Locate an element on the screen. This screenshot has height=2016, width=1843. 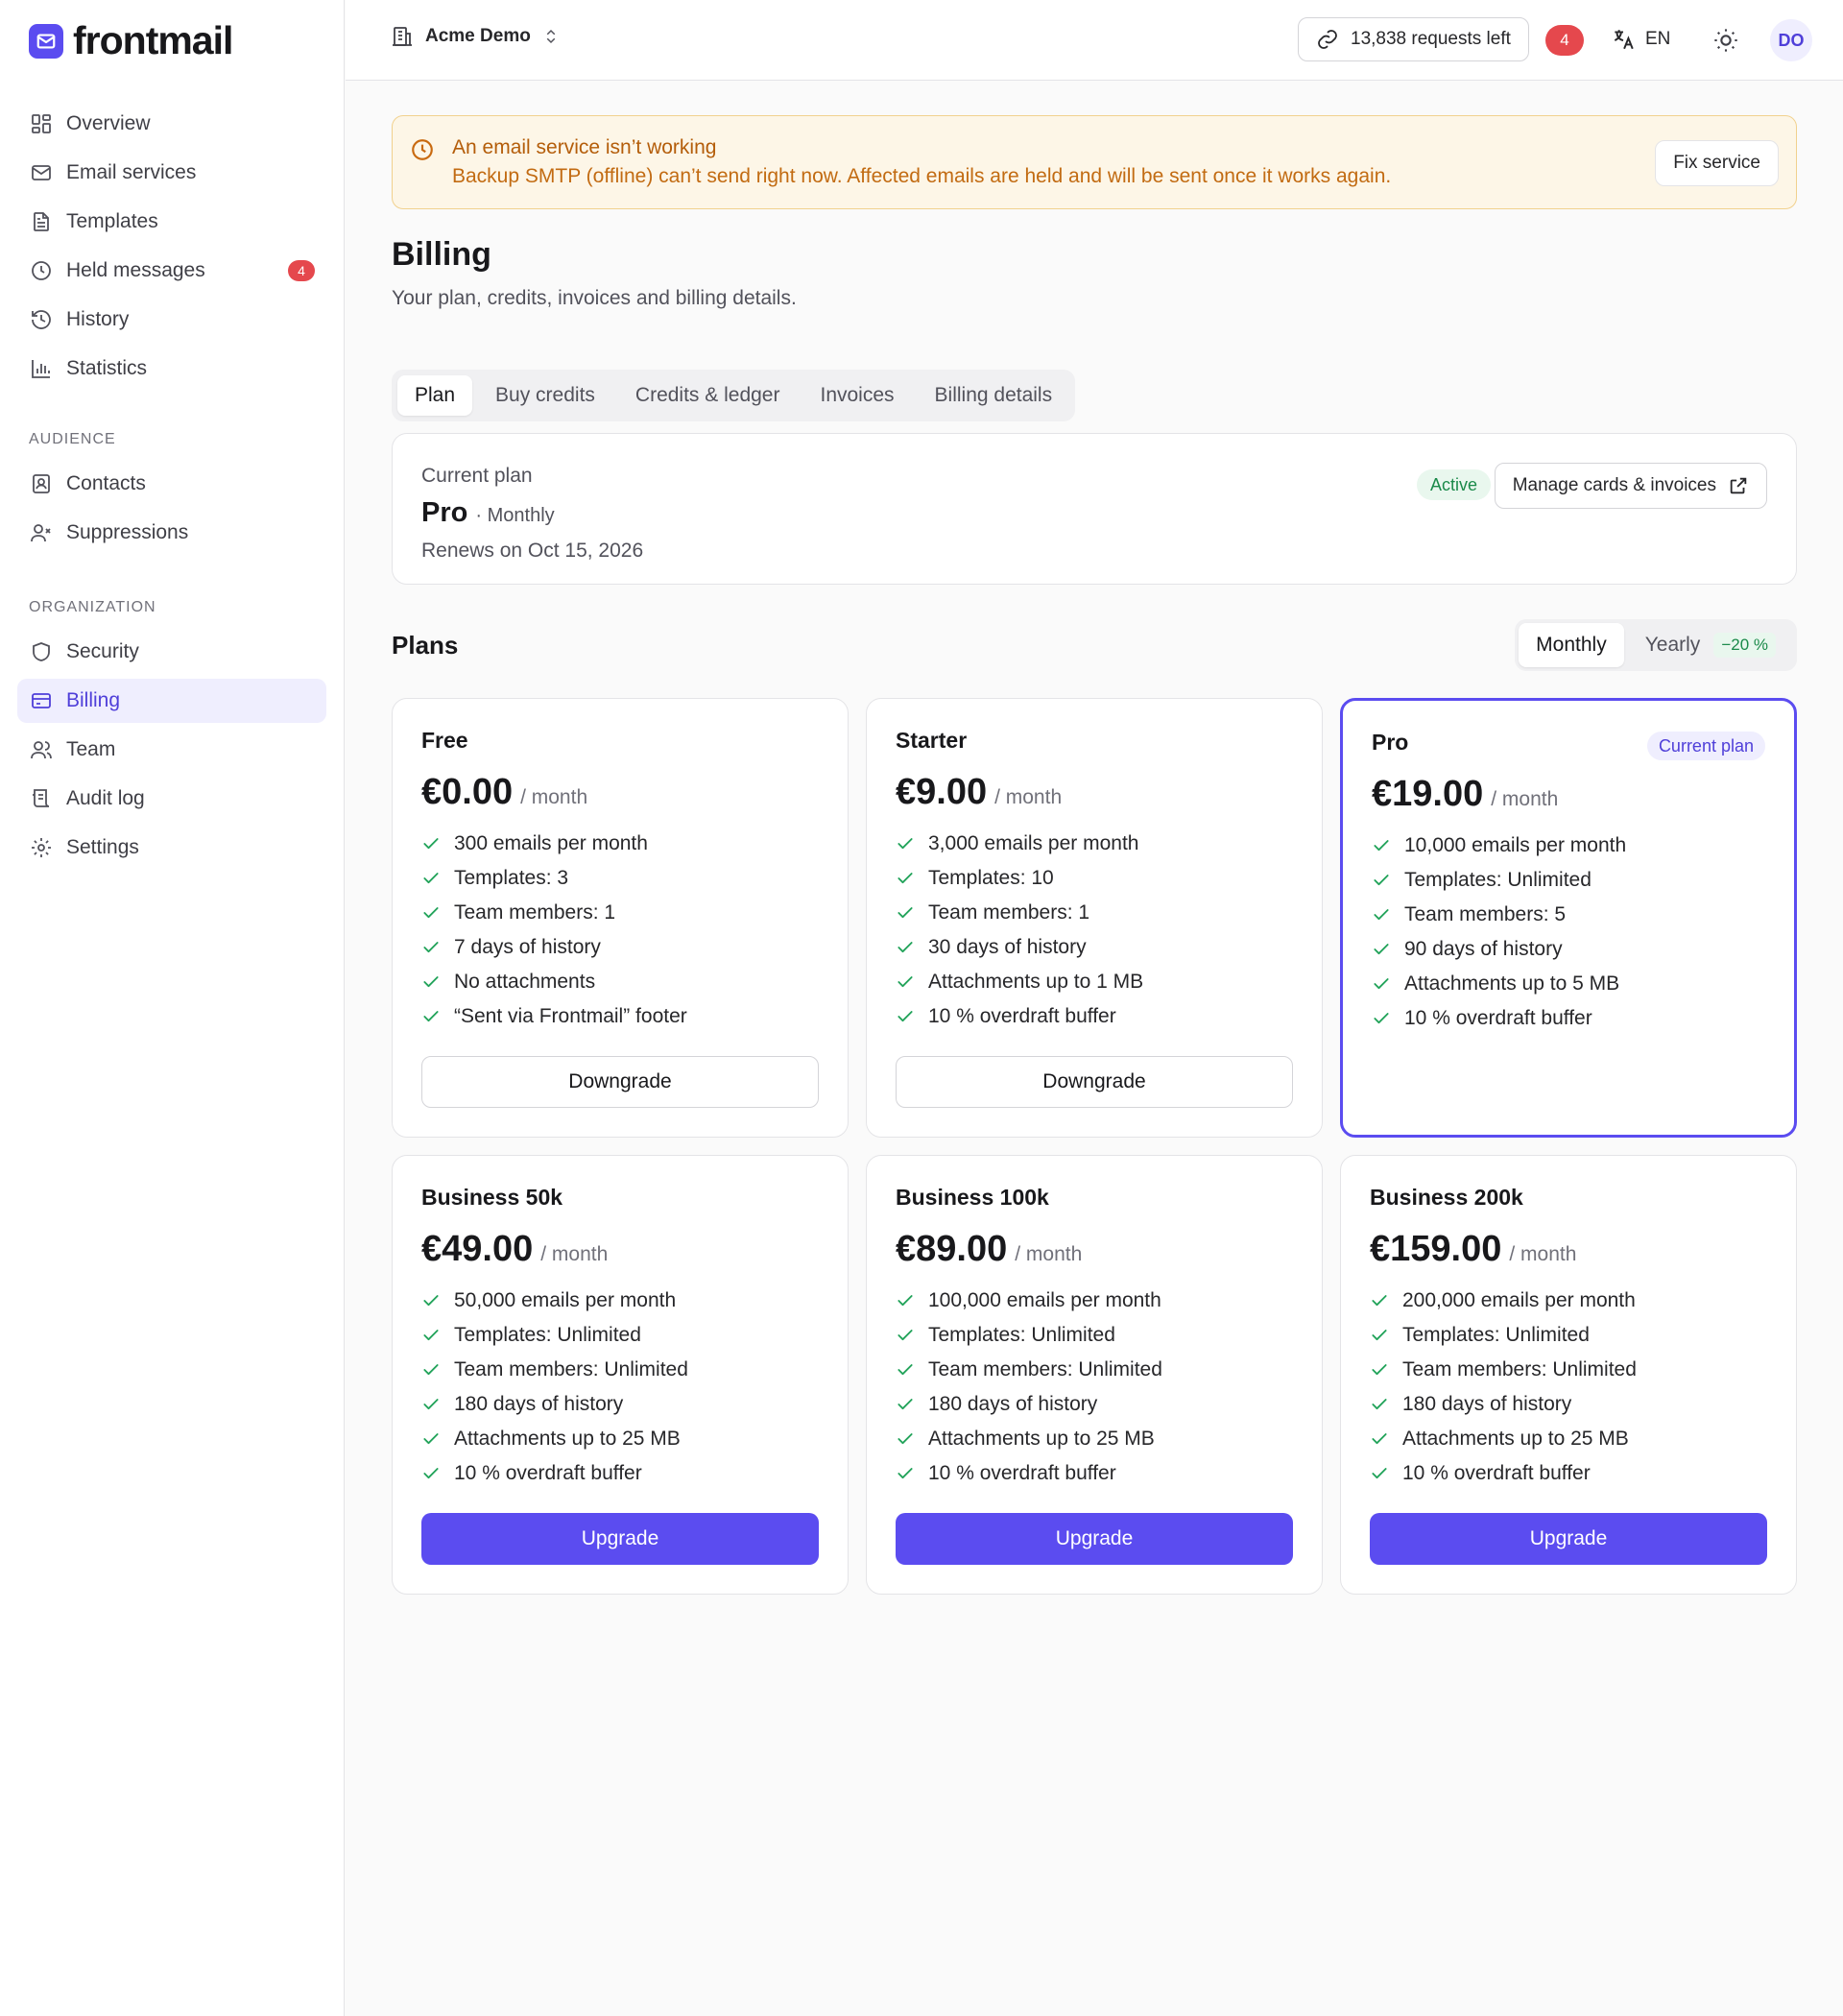
feature-text: 10 % overdraft buffer is located at coordinates (1496, 1473).